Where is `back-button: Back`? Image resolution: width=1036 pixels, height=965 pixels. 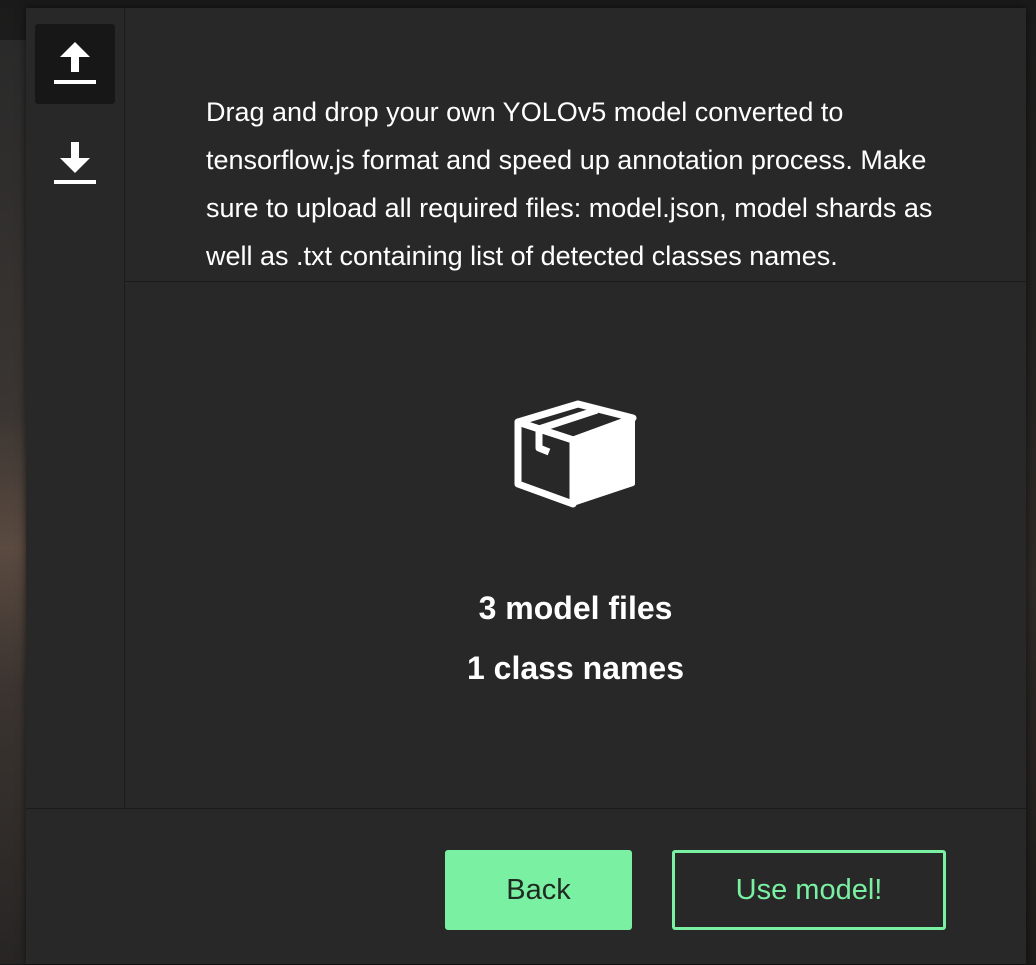 back-button: Back is located at coordinates (538, 890).